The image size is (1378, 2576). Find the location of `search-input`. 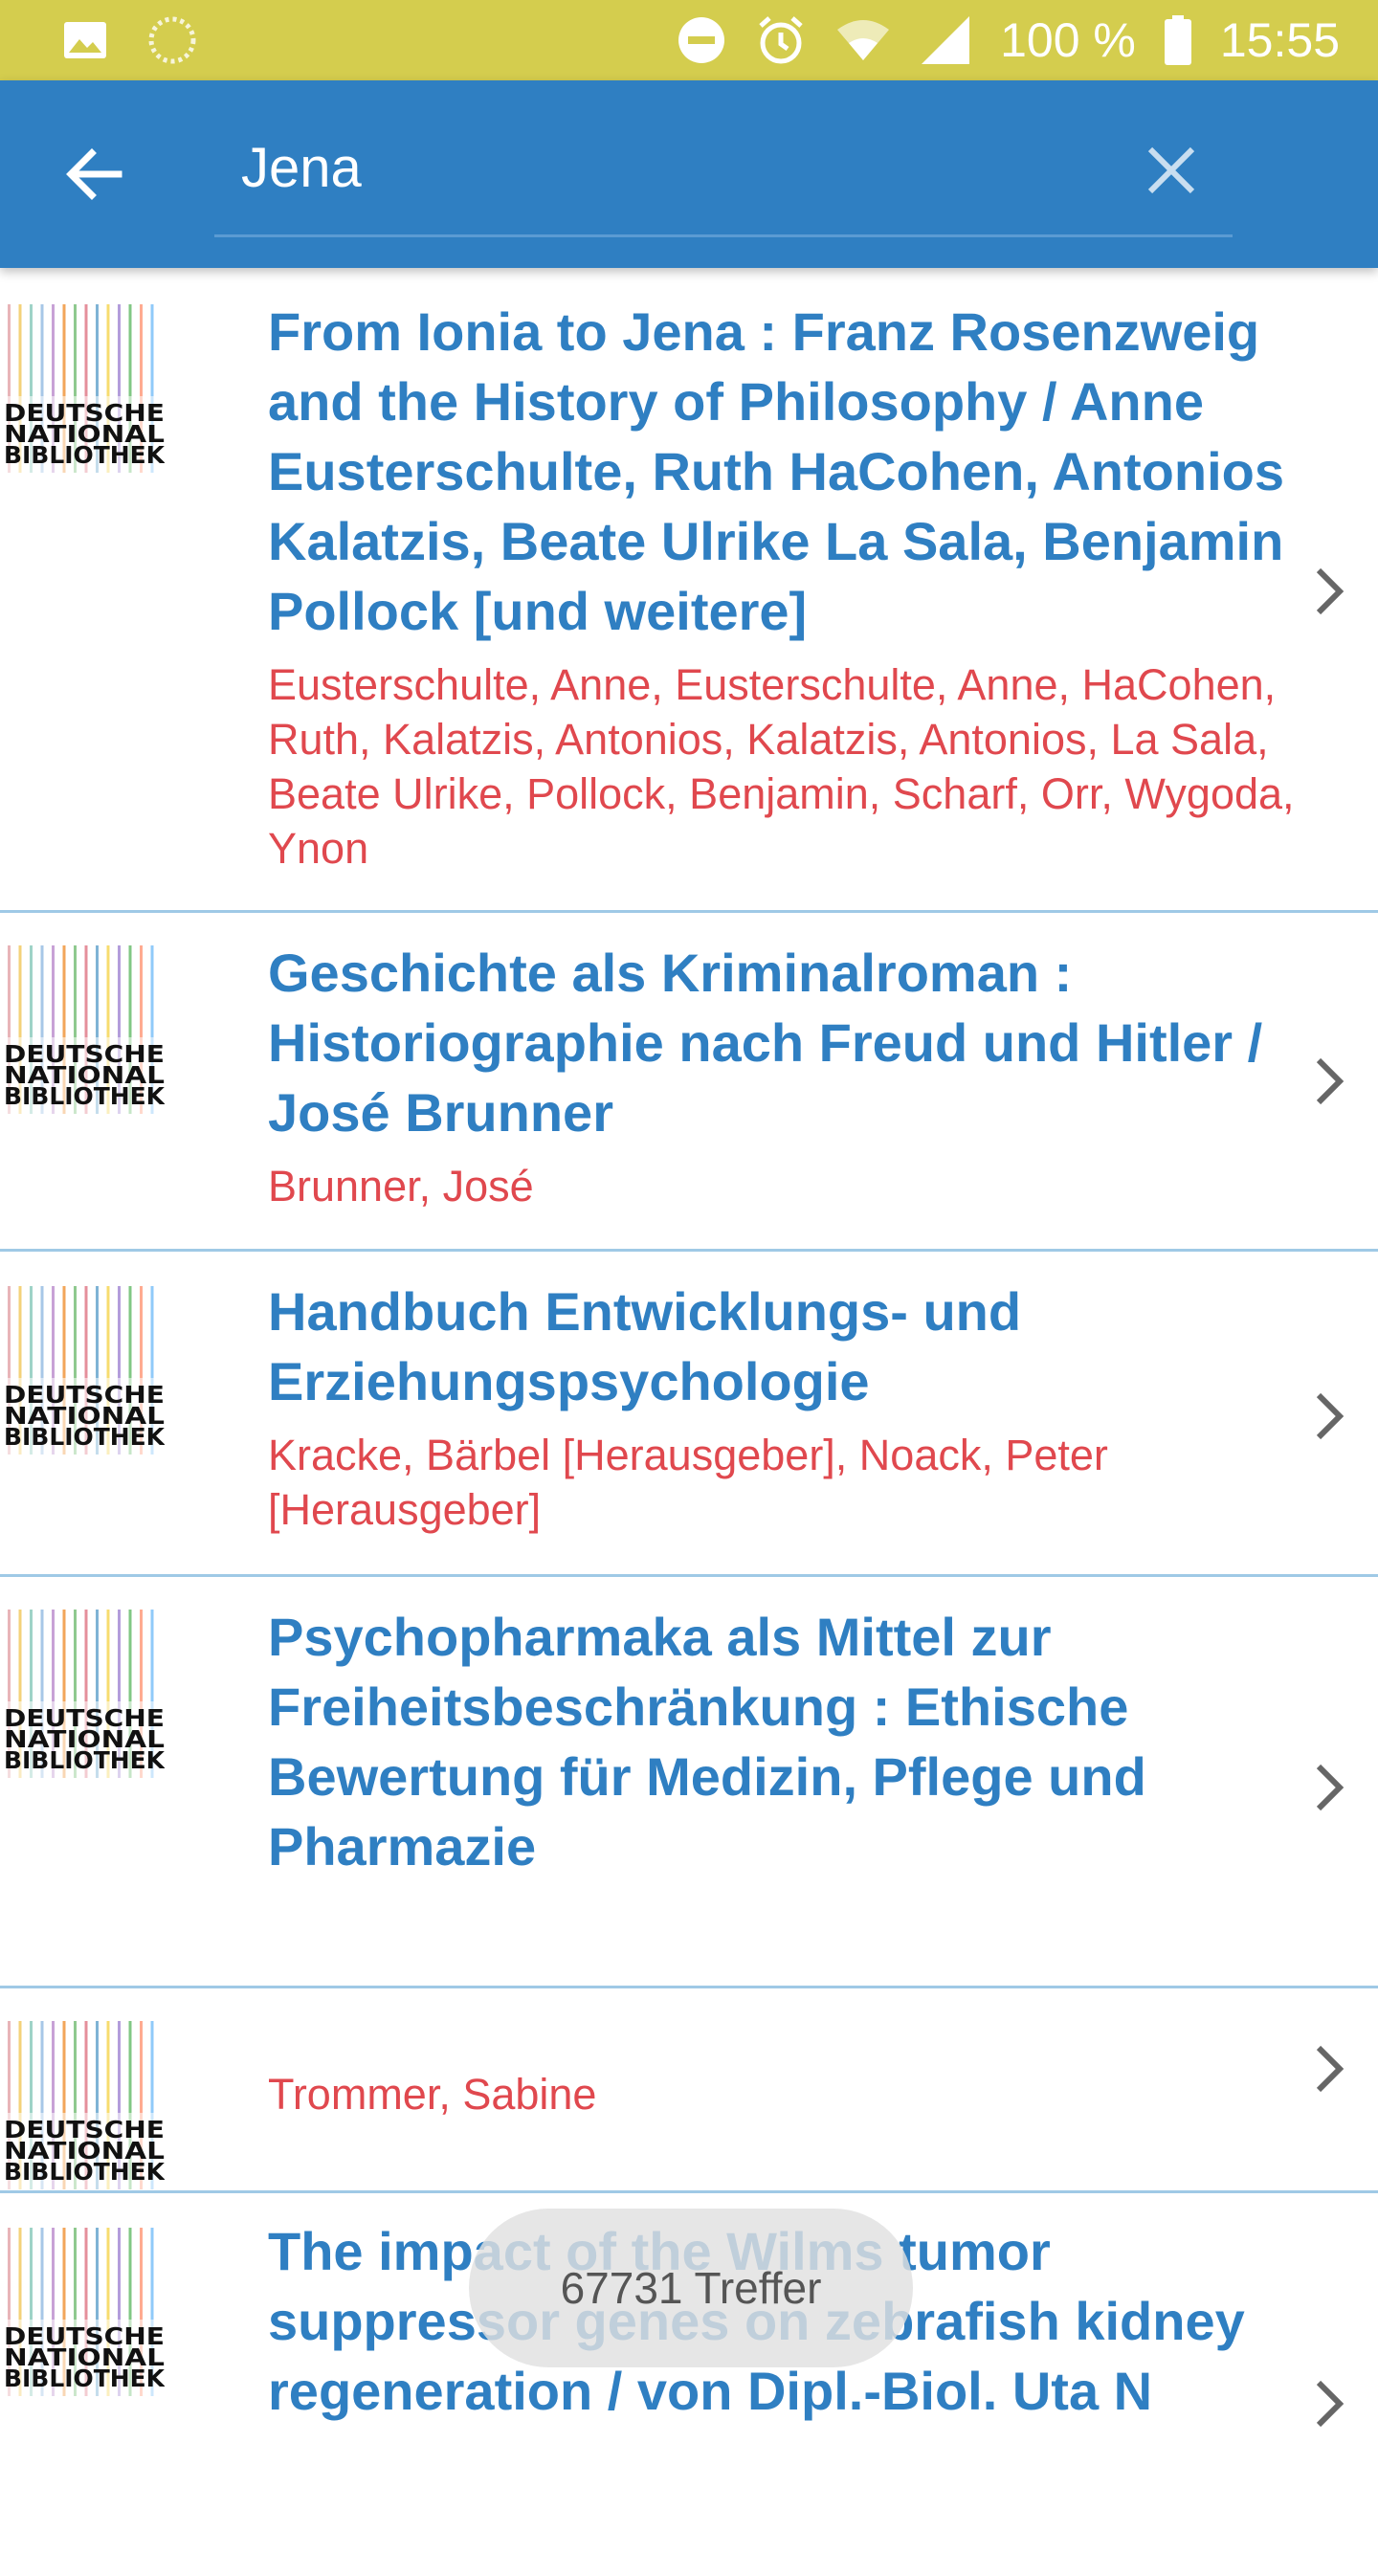

search-input is located at coordinates (672, 167).